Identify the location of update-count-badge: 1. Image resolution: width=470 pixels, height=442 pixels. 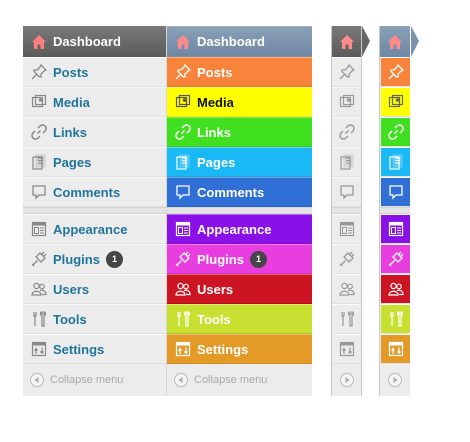
(258, 259).